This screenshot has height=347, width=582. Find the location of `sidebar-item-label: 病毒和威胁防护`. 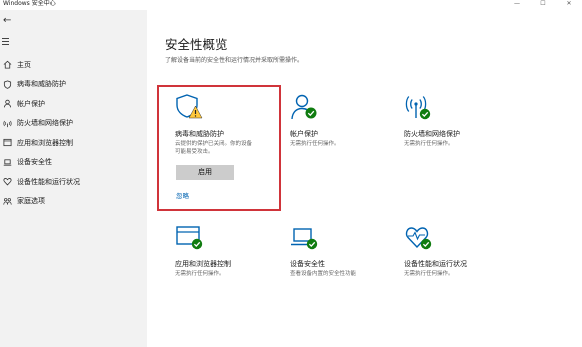

sidebar-item-label: 病毒和威胁防护 is located at coordinates (41, 84).